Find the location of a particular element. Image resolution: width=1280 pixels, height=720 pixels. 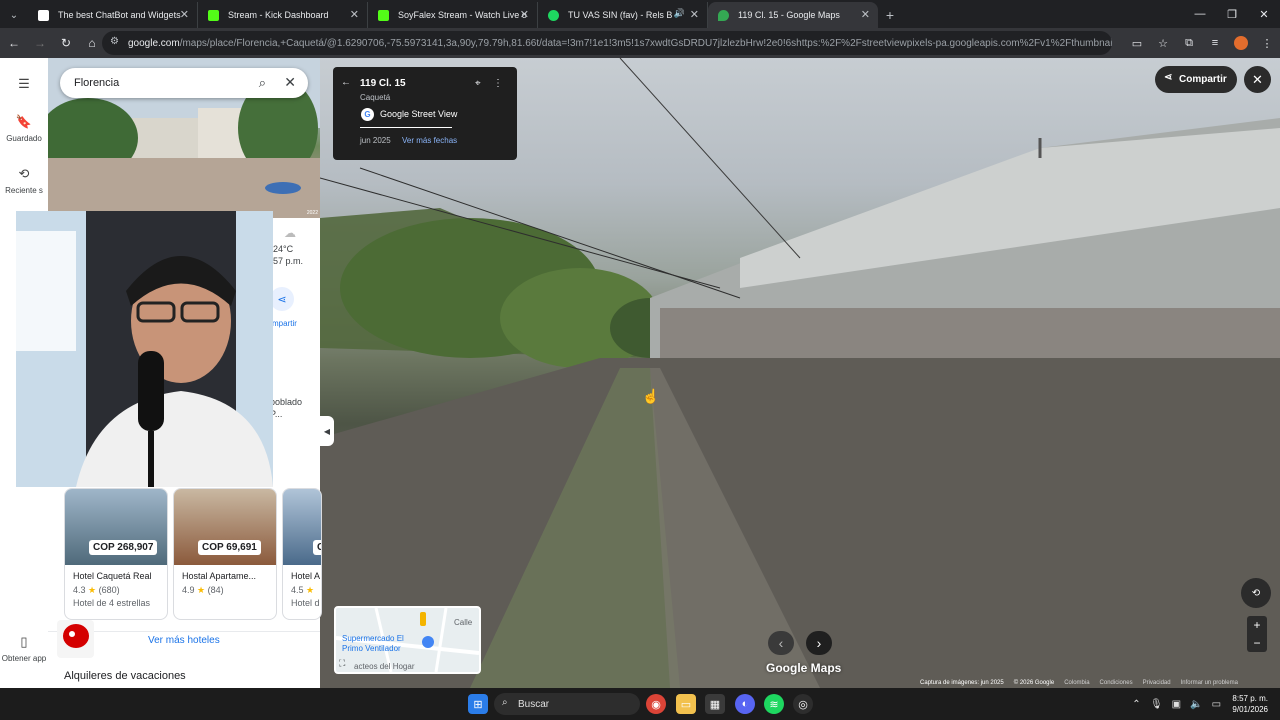

file-explorer-icon: ▭ is located at coordinates (686, 704).